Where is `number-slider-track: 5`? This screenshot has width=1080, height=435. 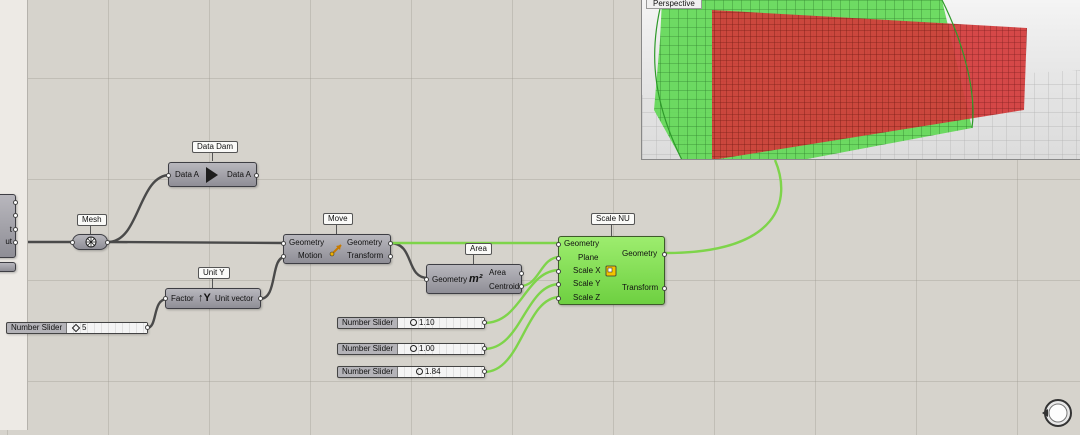
number-slider-track: 5 is located at coordinates (107, 328).